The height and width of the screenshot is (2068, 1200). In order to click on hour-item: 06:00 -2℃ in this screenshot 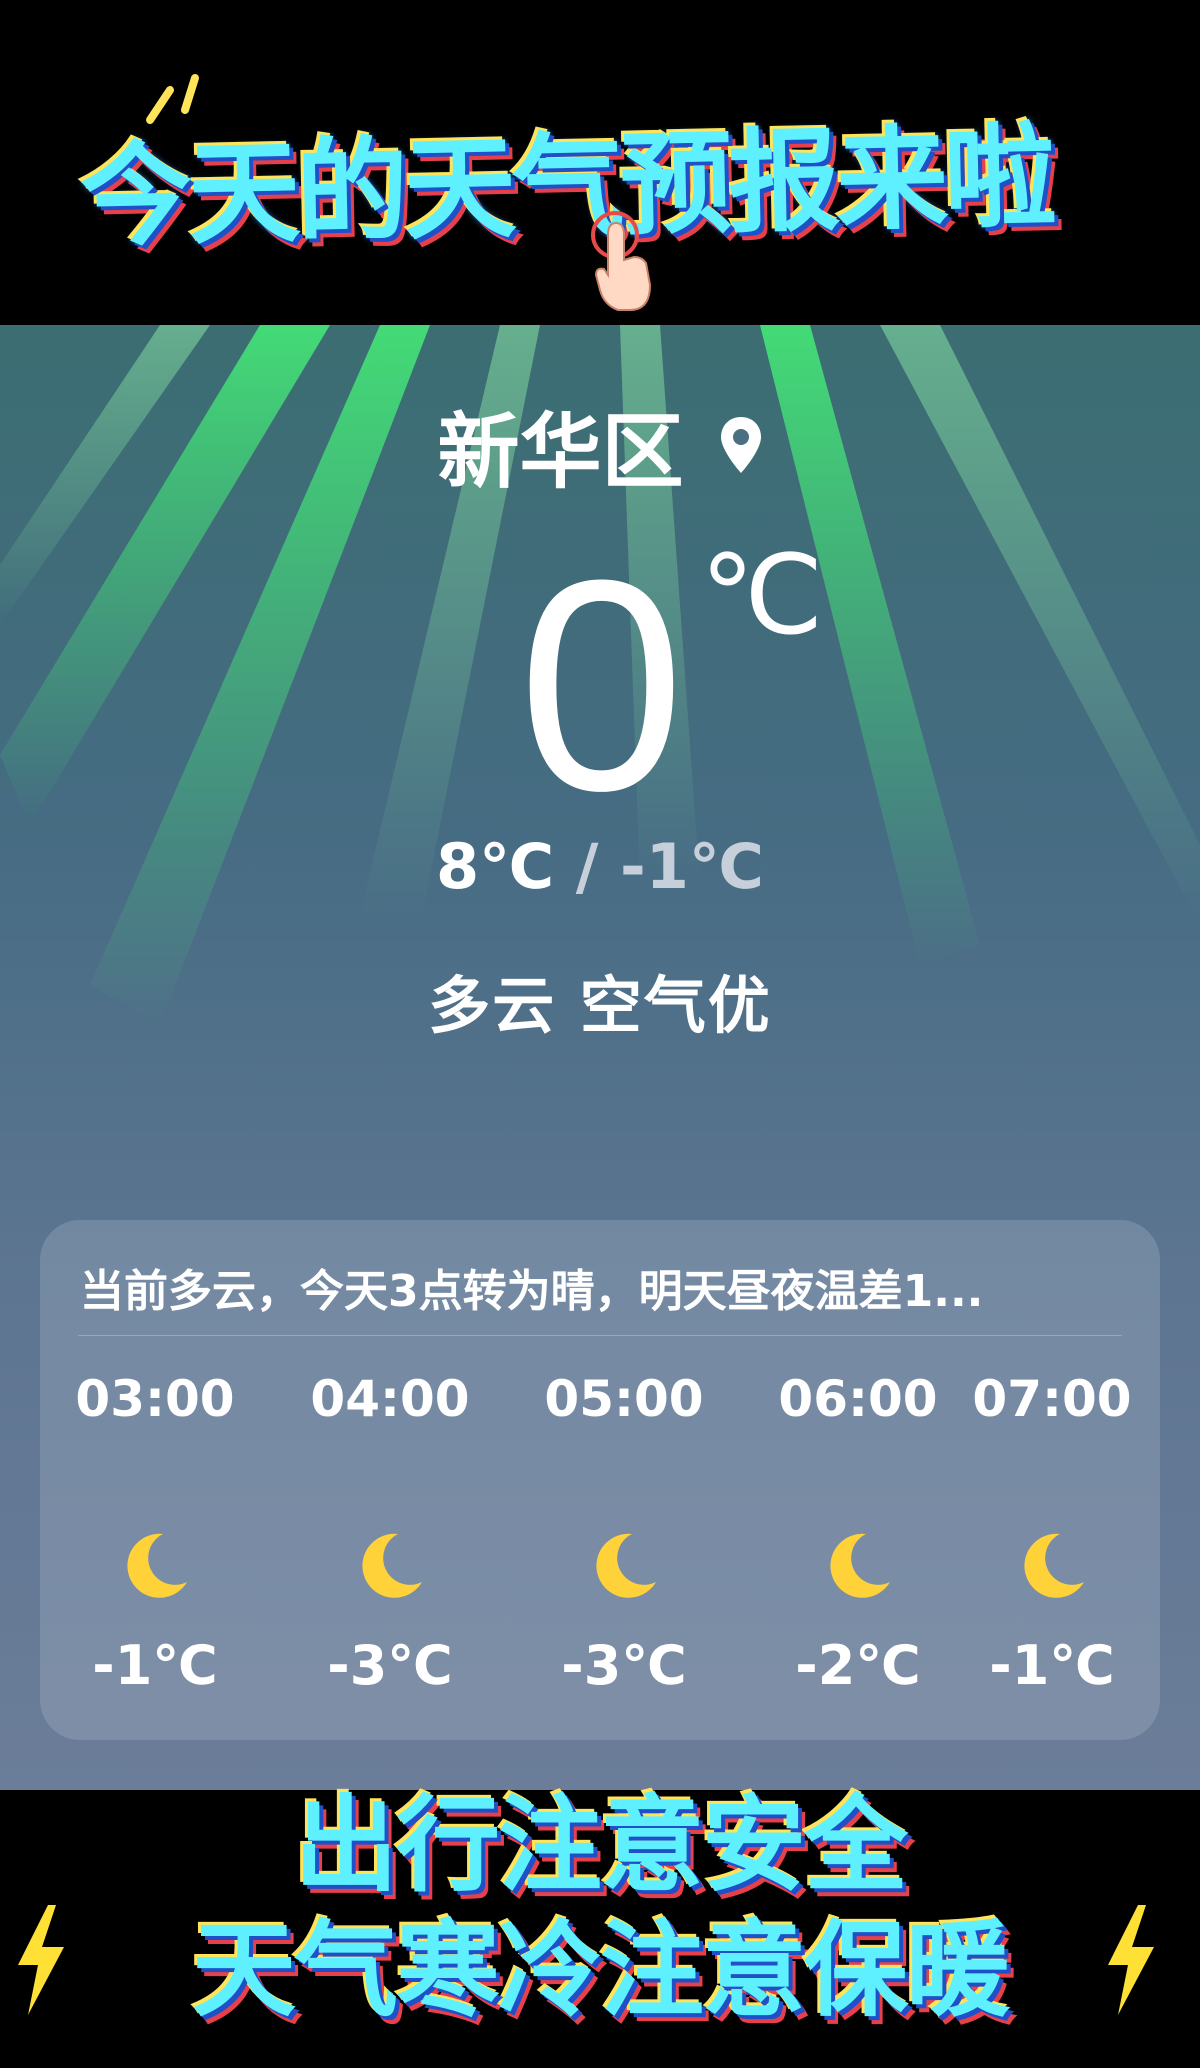, I will do `click(858, 1533)`.